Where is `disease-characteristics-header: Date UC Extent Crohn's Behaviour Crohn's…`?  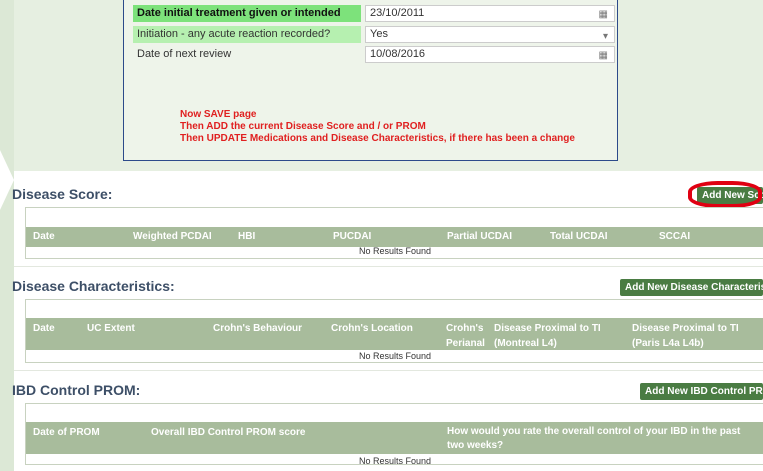 disease-characteristics-header: Date UC Extent Crohn's Behaviour Crohn's… is located at coordinates (394, 334).